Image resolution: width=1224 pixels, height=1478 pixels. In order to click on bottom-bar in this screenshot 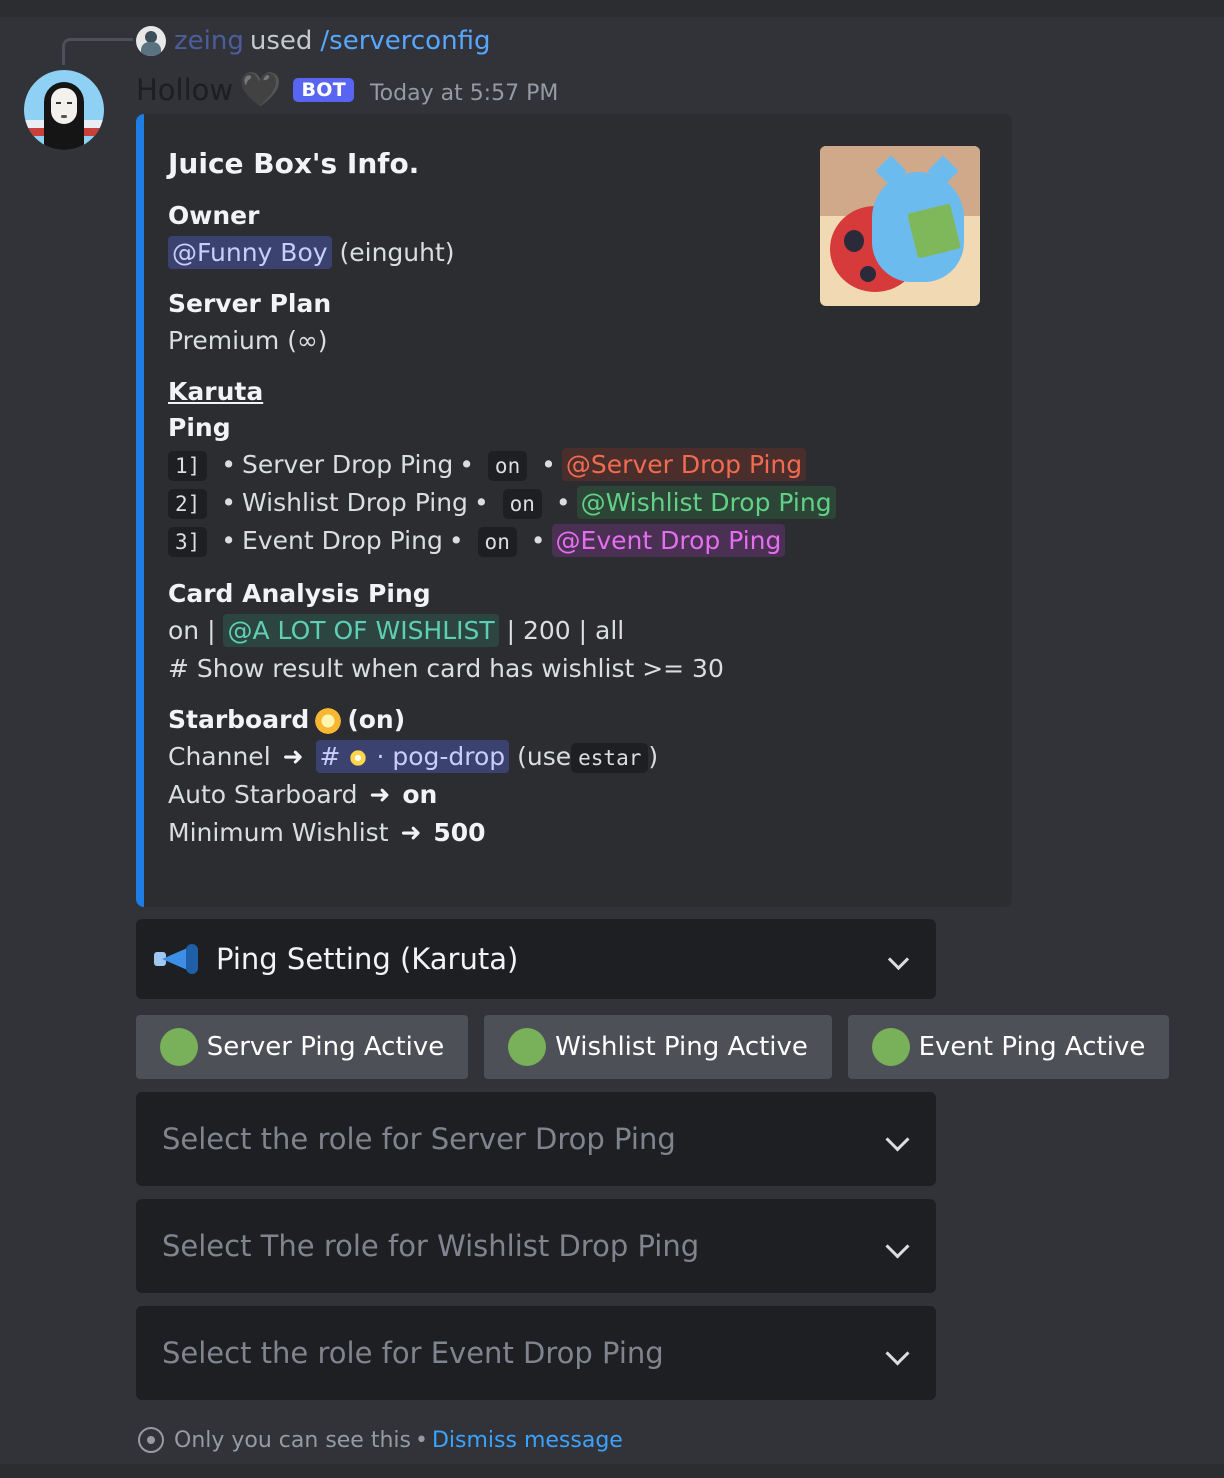, I will do `click(612, 1471)`.